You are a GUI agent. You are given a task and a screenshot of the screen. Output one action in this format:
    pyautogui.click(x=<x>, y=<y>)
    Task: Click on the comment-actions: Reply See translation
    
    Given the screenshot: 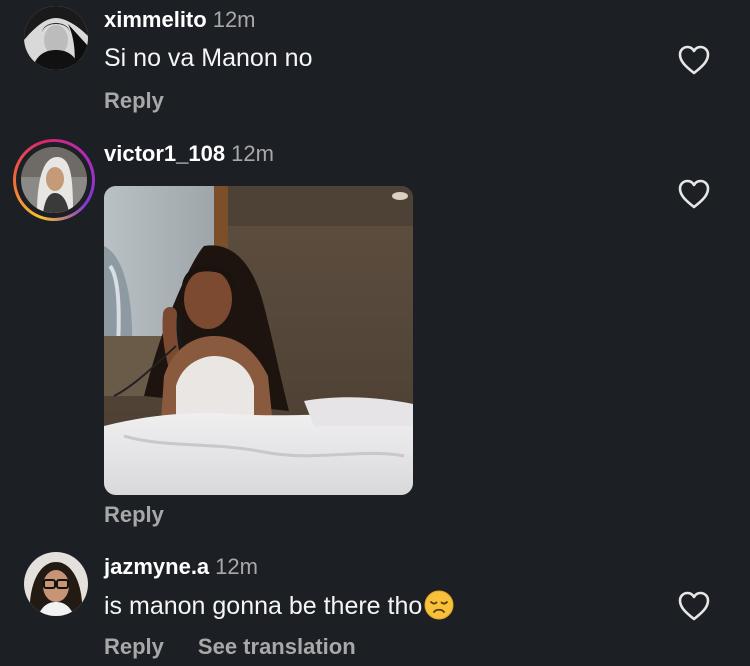 What is the action you would take?
    pyautogui.click(x=230, y=647)
    